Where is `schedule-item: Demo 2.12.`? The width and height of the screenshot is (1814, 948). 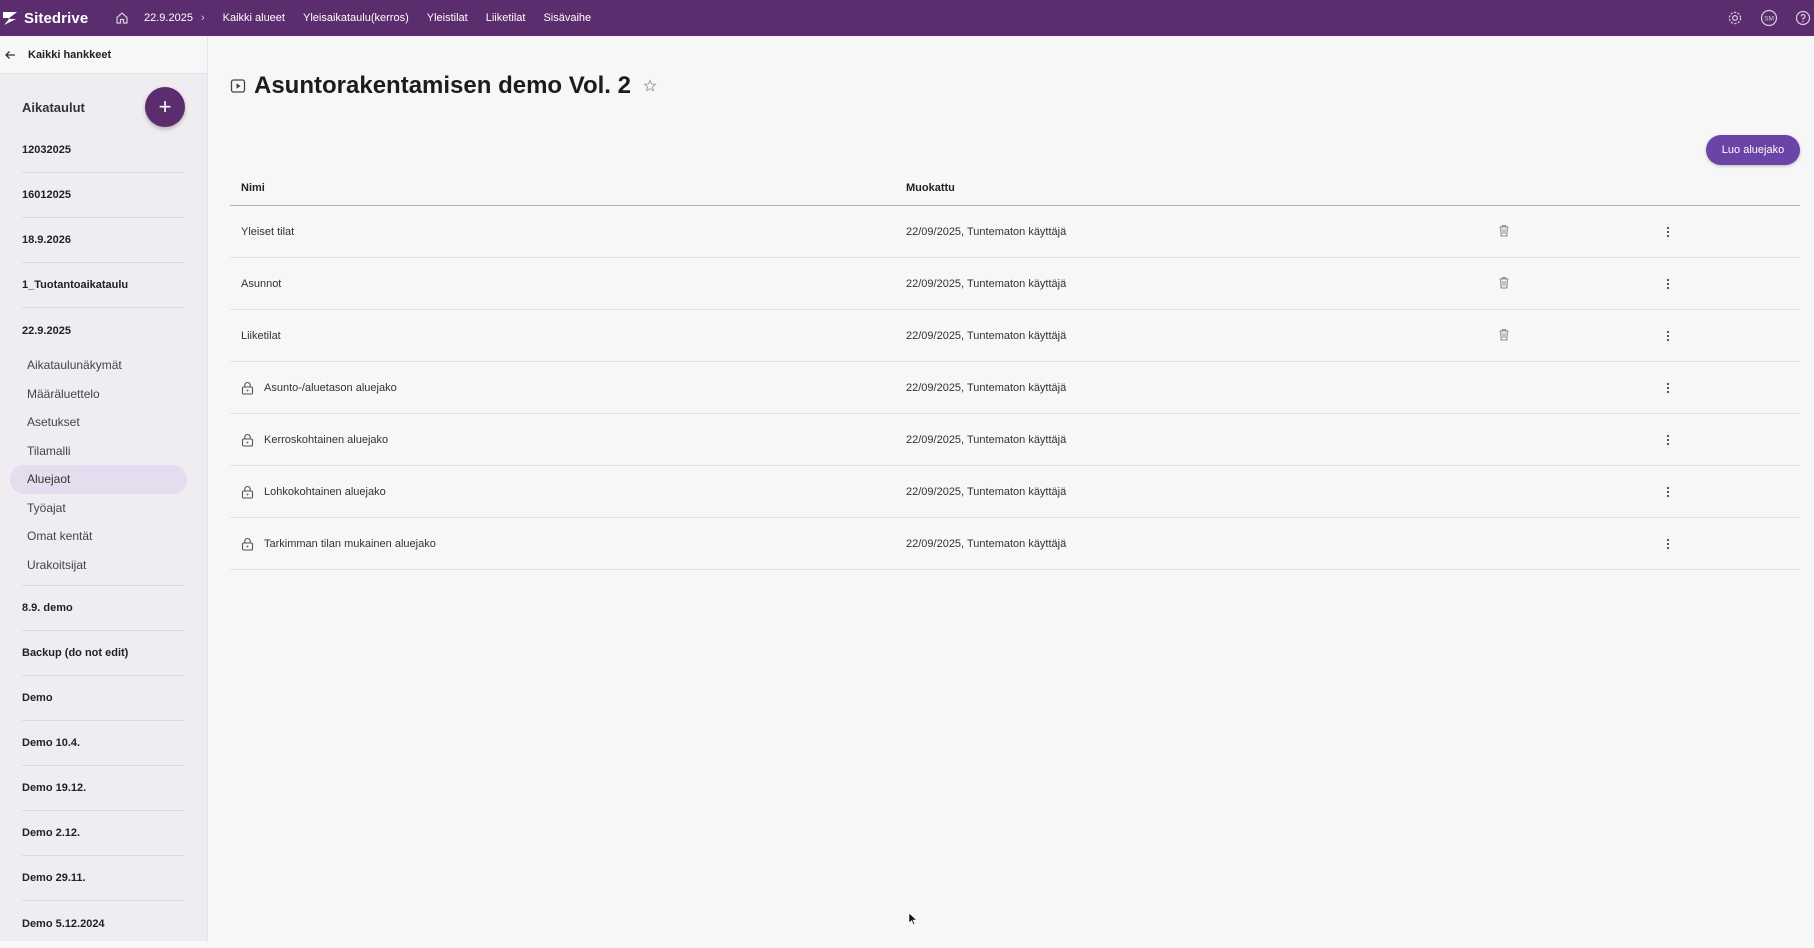 schedule-item: Demo 2.12. is located at coordinates (103, 833).